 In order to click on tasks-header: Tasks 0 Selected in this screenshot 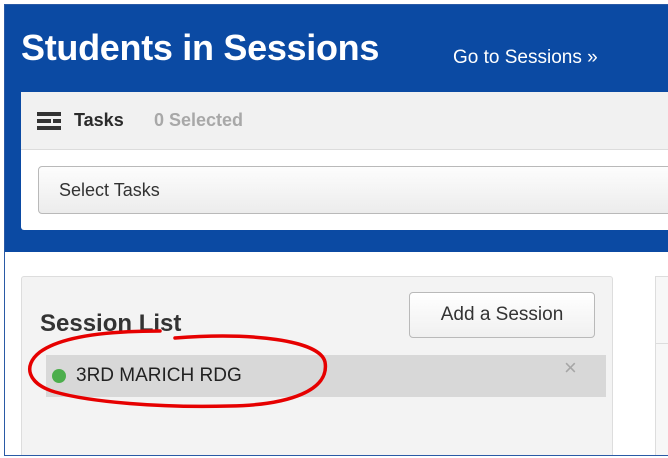, I will do `click(344, 121)`.